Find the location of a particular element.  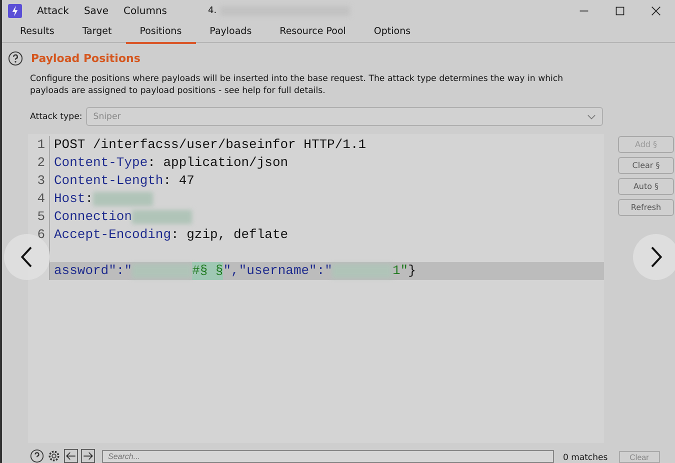

close-icon is located at coordinates (656, 11).